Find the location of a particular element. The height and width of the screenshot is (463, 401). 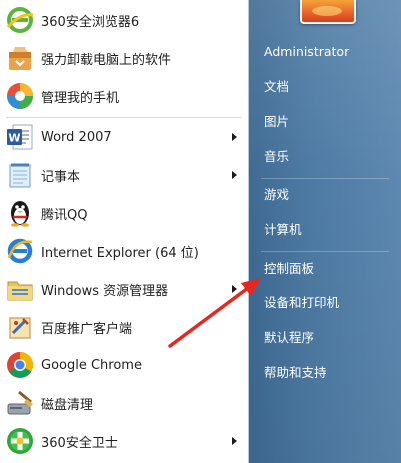

word-icon: W is located at coordinates (20, 137).